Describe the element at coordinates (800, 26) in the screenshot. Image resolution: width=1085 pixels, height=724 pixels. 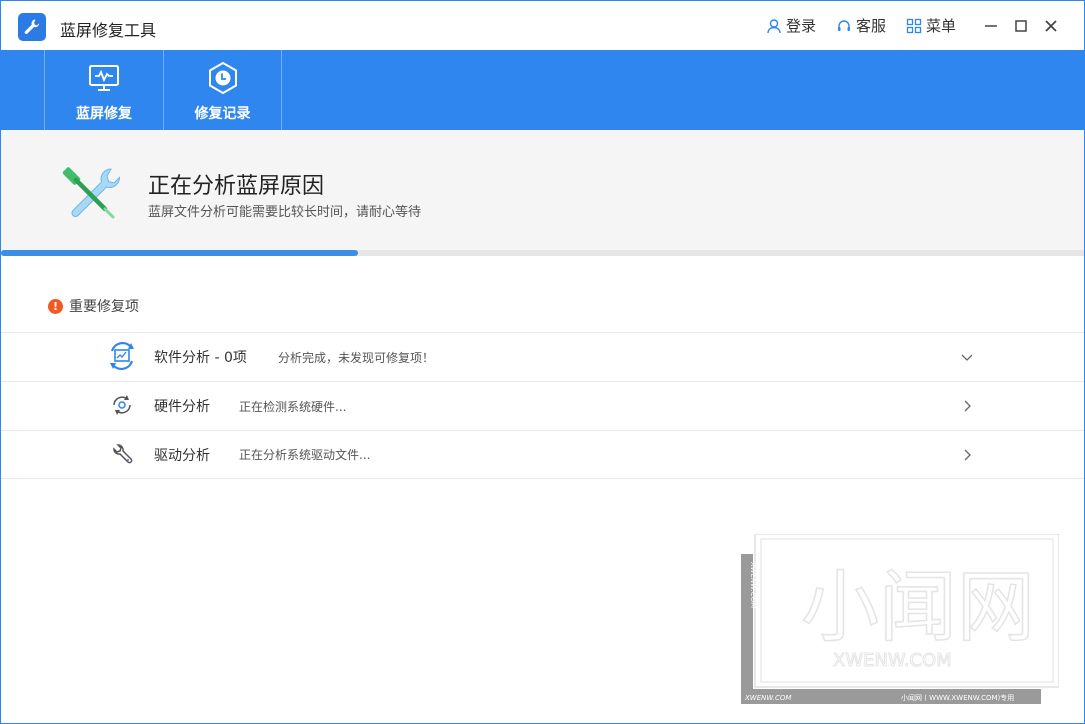
I see `login-label: 登录` at that location.